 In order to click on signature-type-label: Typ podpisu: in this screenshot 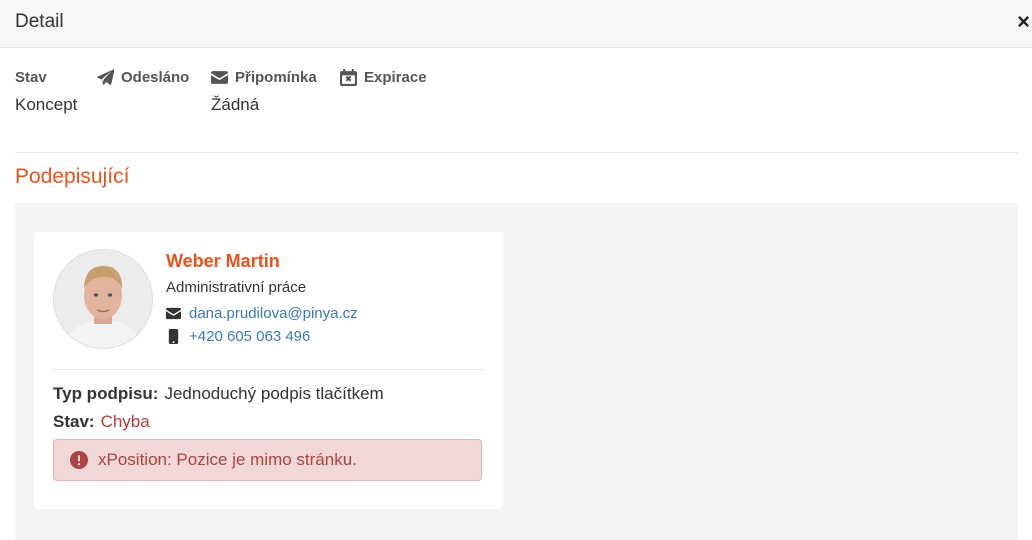, I will do `click(106, 393)`.